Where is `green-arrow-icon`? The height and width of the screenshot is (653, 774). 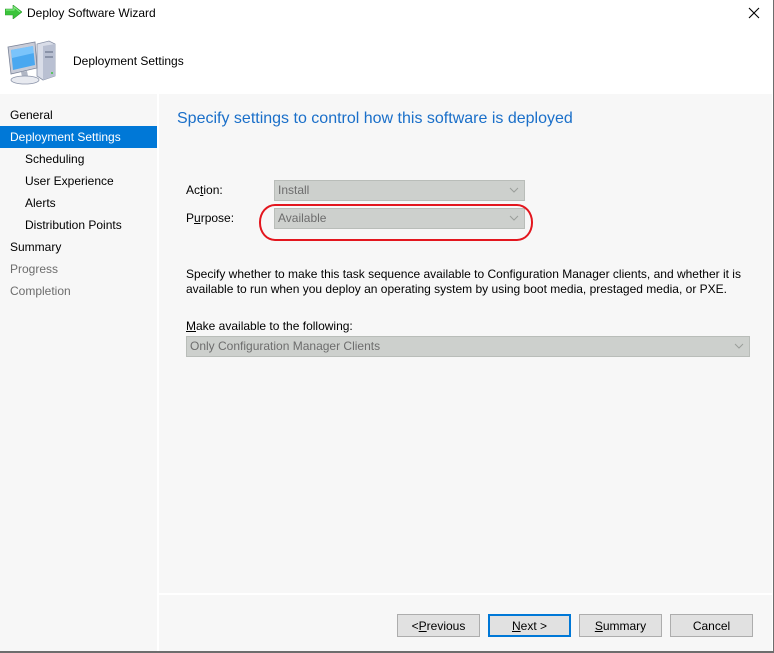
green-arrow-icon is located at coordinates (13, 12).